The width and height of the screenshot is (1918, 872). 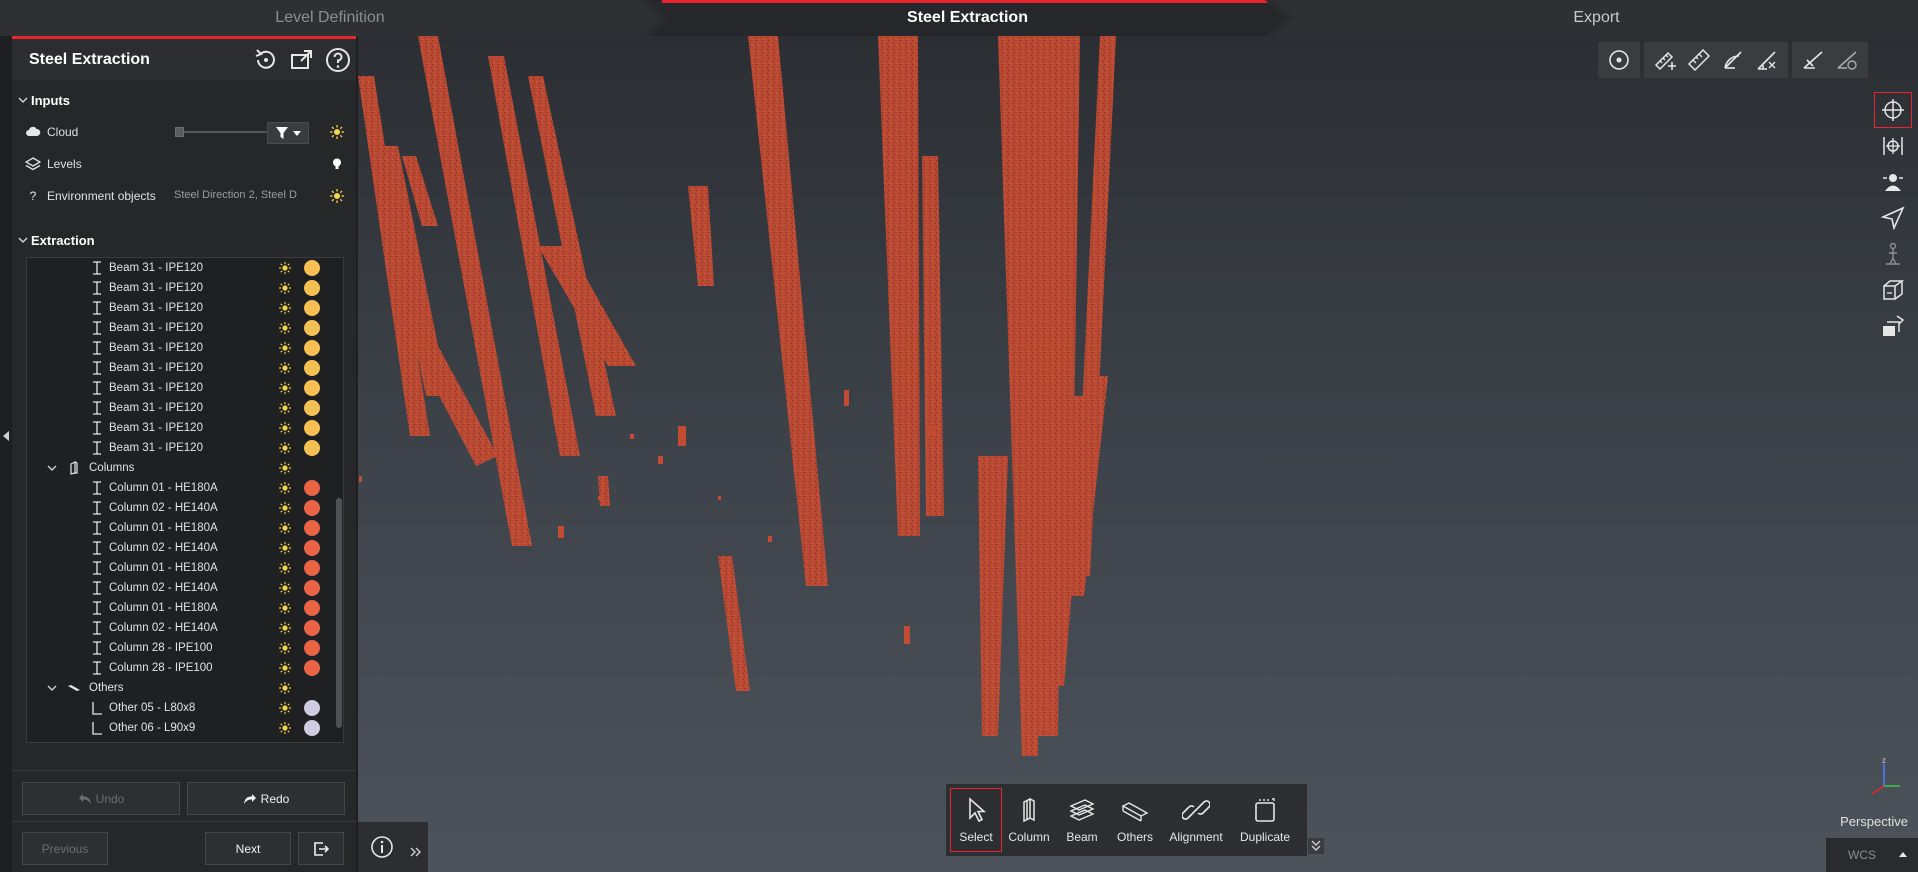 What do you see at coordinates (1874, 821) in the screenshot?
I see `projection-label: Perspective` at bounding box center [1874, 821].